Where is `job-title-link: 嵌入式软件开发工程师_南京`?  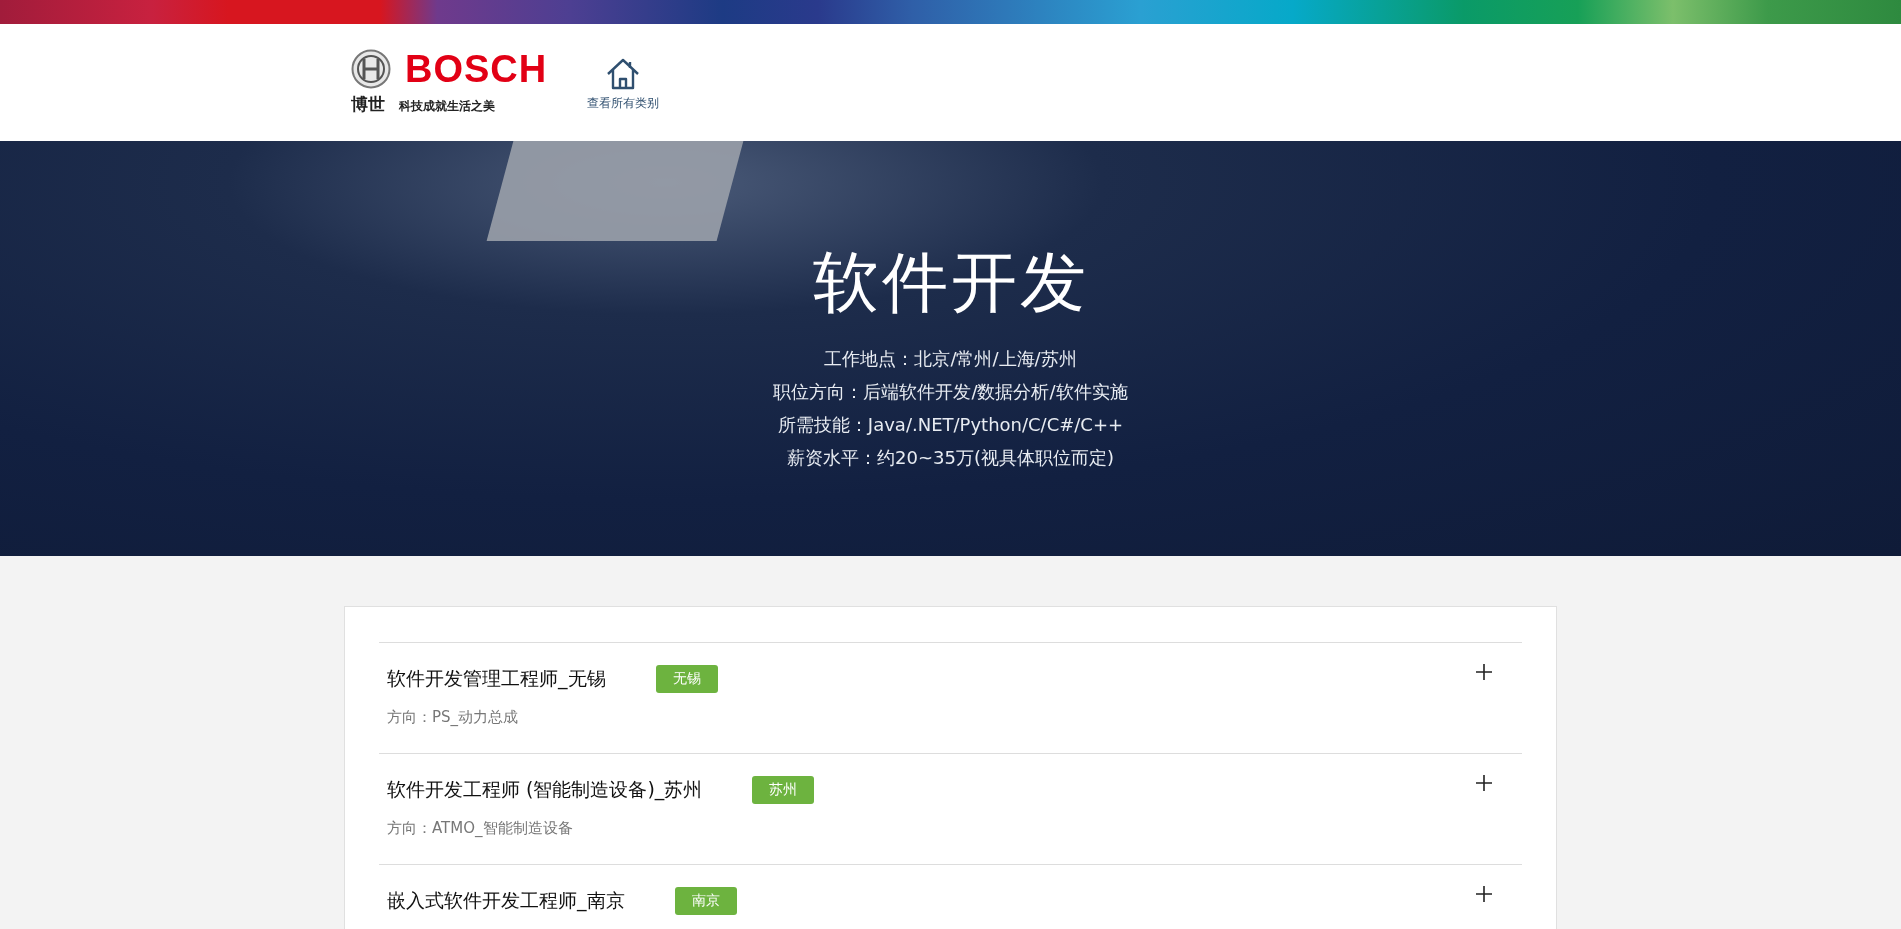
job-title-link: 嵌入式软件开发工程师_南京 is located at coordinates (506, 901).